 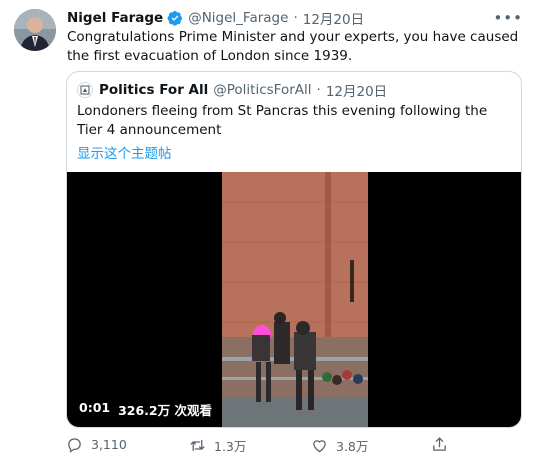 I want to click on author-handle: @Nigel_Farage, so click(x=238, y=18).